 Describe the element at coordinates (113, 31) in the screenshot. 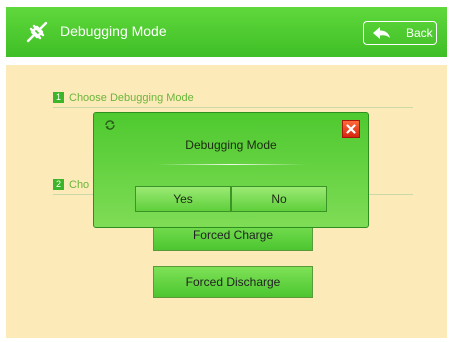

I see `page-title: Debugging Mode` at that location.